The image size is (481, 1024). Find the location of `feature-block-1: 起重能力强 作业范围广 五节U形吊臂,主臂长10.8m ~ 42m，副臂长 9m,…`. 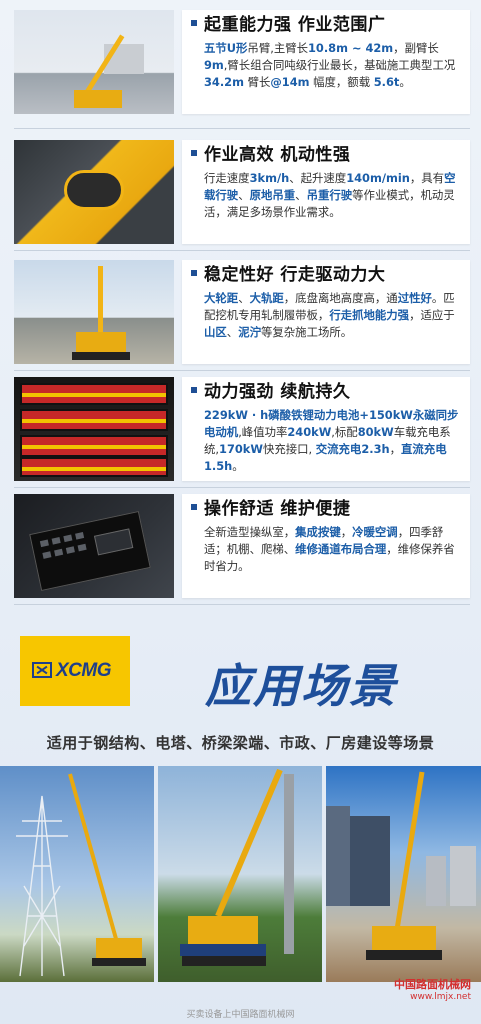

feature-block-1: 起重能力强 作业范围广 五节U形吊臂,主臂长10.8m ~ 42m，副臂长 9m,… is located at coordinates (242, 62).